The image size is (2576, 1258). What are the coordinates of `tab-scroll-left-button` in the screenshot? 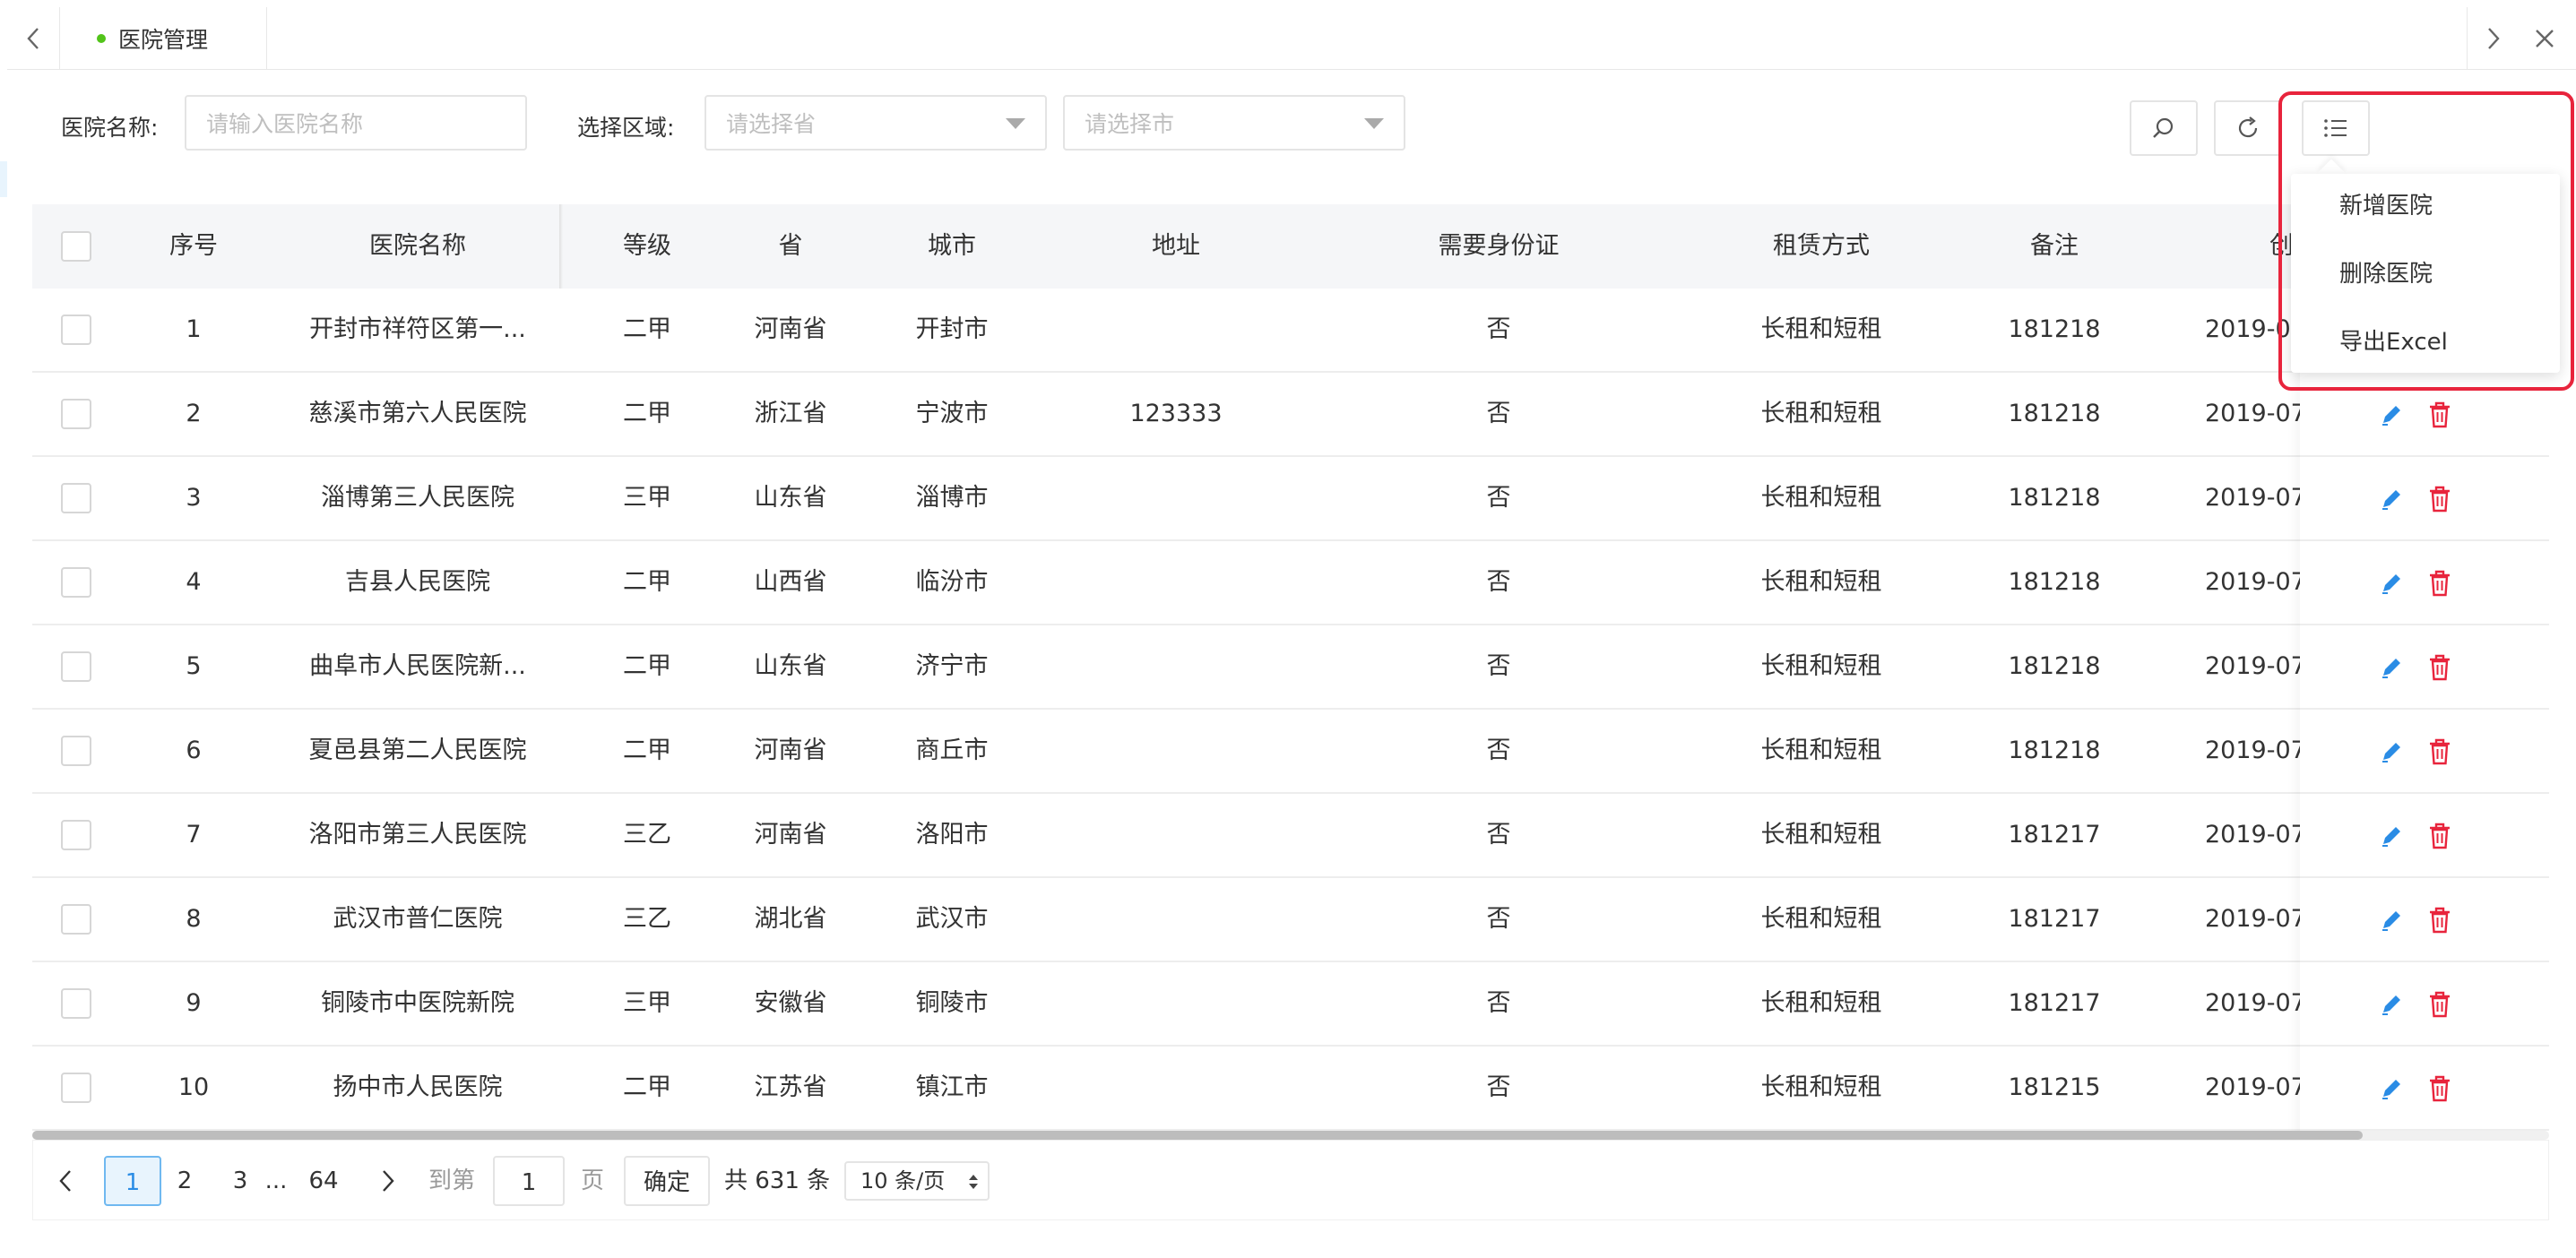 It's located at (33, 38).